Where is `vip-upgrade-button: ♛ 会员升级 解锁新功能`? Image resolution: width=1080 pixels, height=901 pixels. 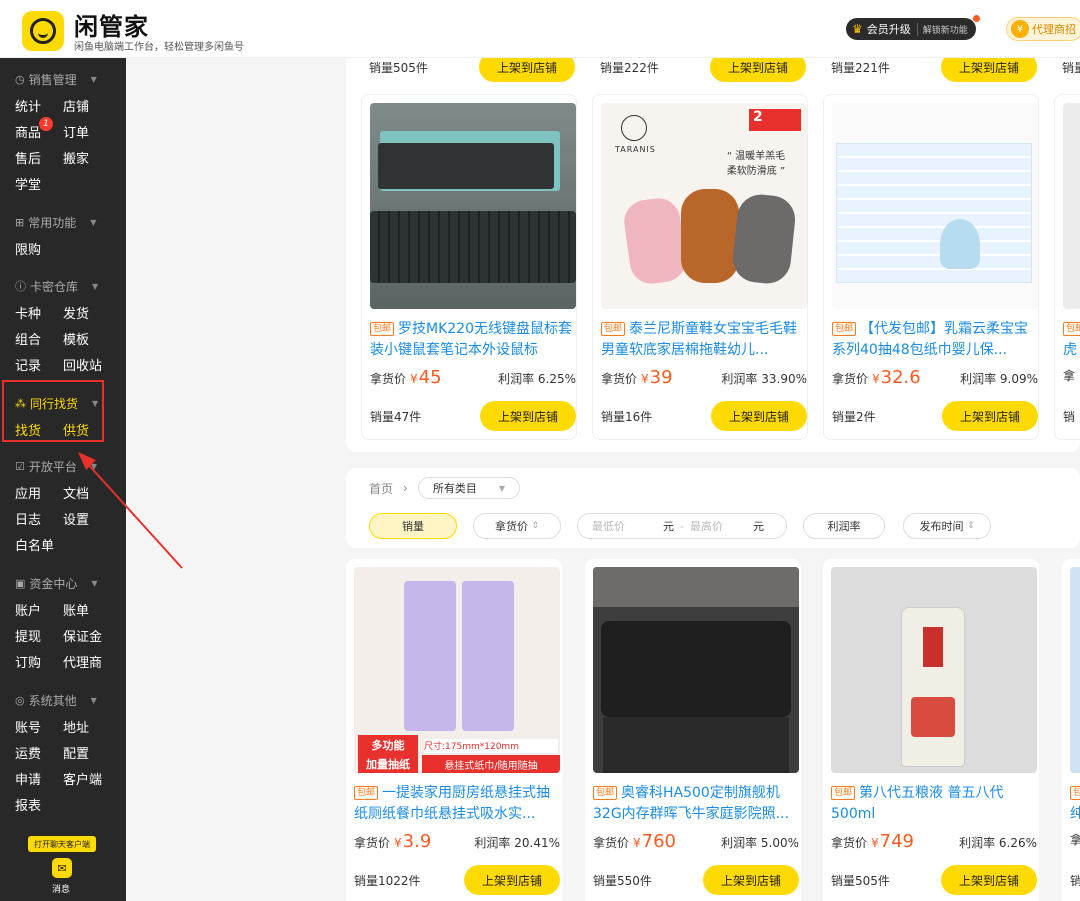
vip-upgrade-button: ♛ 会员升级 解锁新功能 is located at coordinates (911, 29).